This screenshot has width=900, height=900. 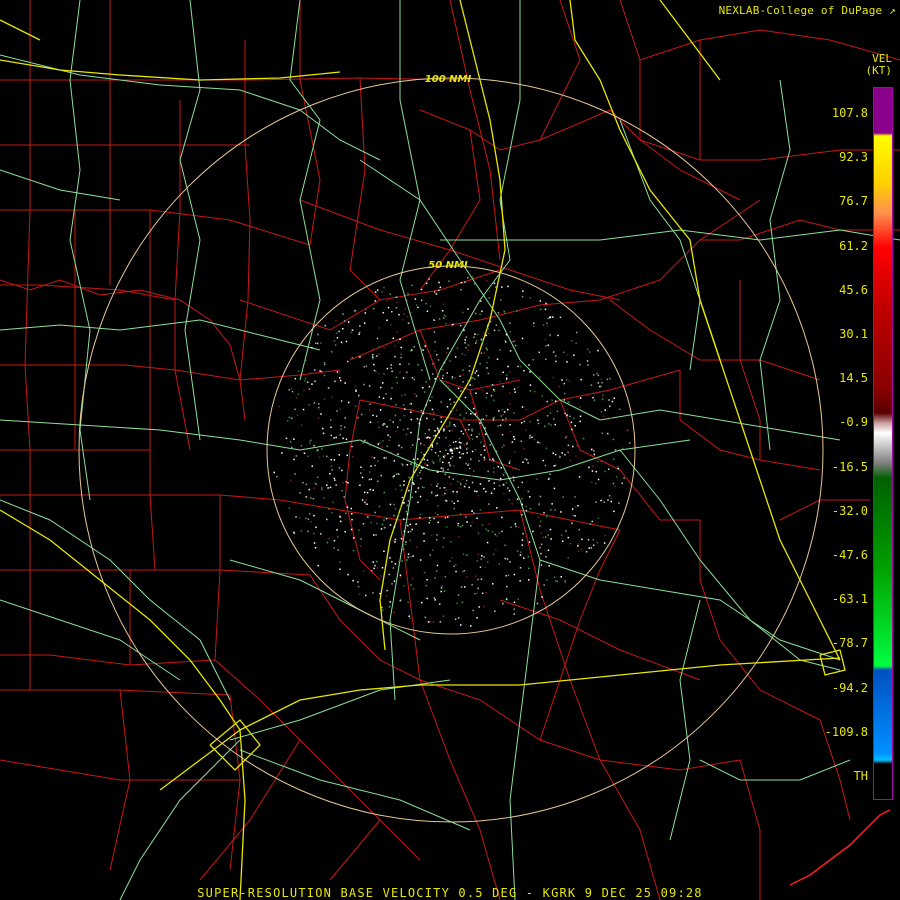 What do you see at coordinates (892, 10) in the screenshot?
I see `external-link-icon: ↗` at bounding box center [892, 10].